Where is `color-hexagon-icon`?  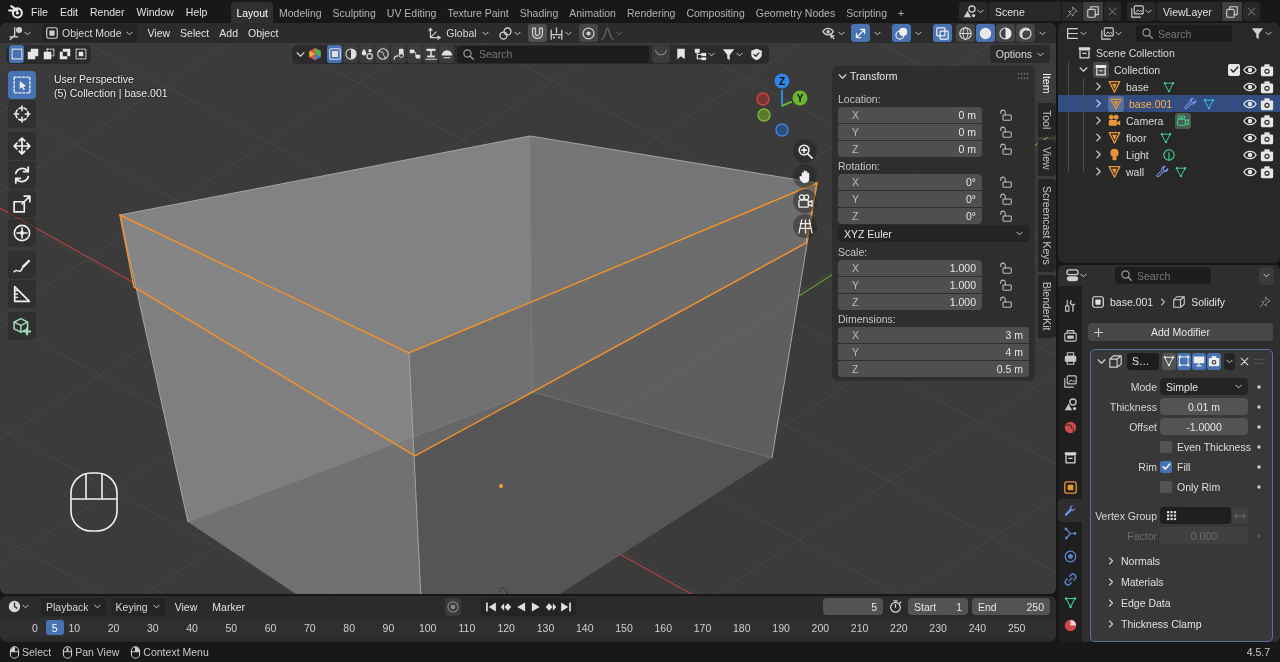
color-hexagon-icon is located at coordinates (315, 54).